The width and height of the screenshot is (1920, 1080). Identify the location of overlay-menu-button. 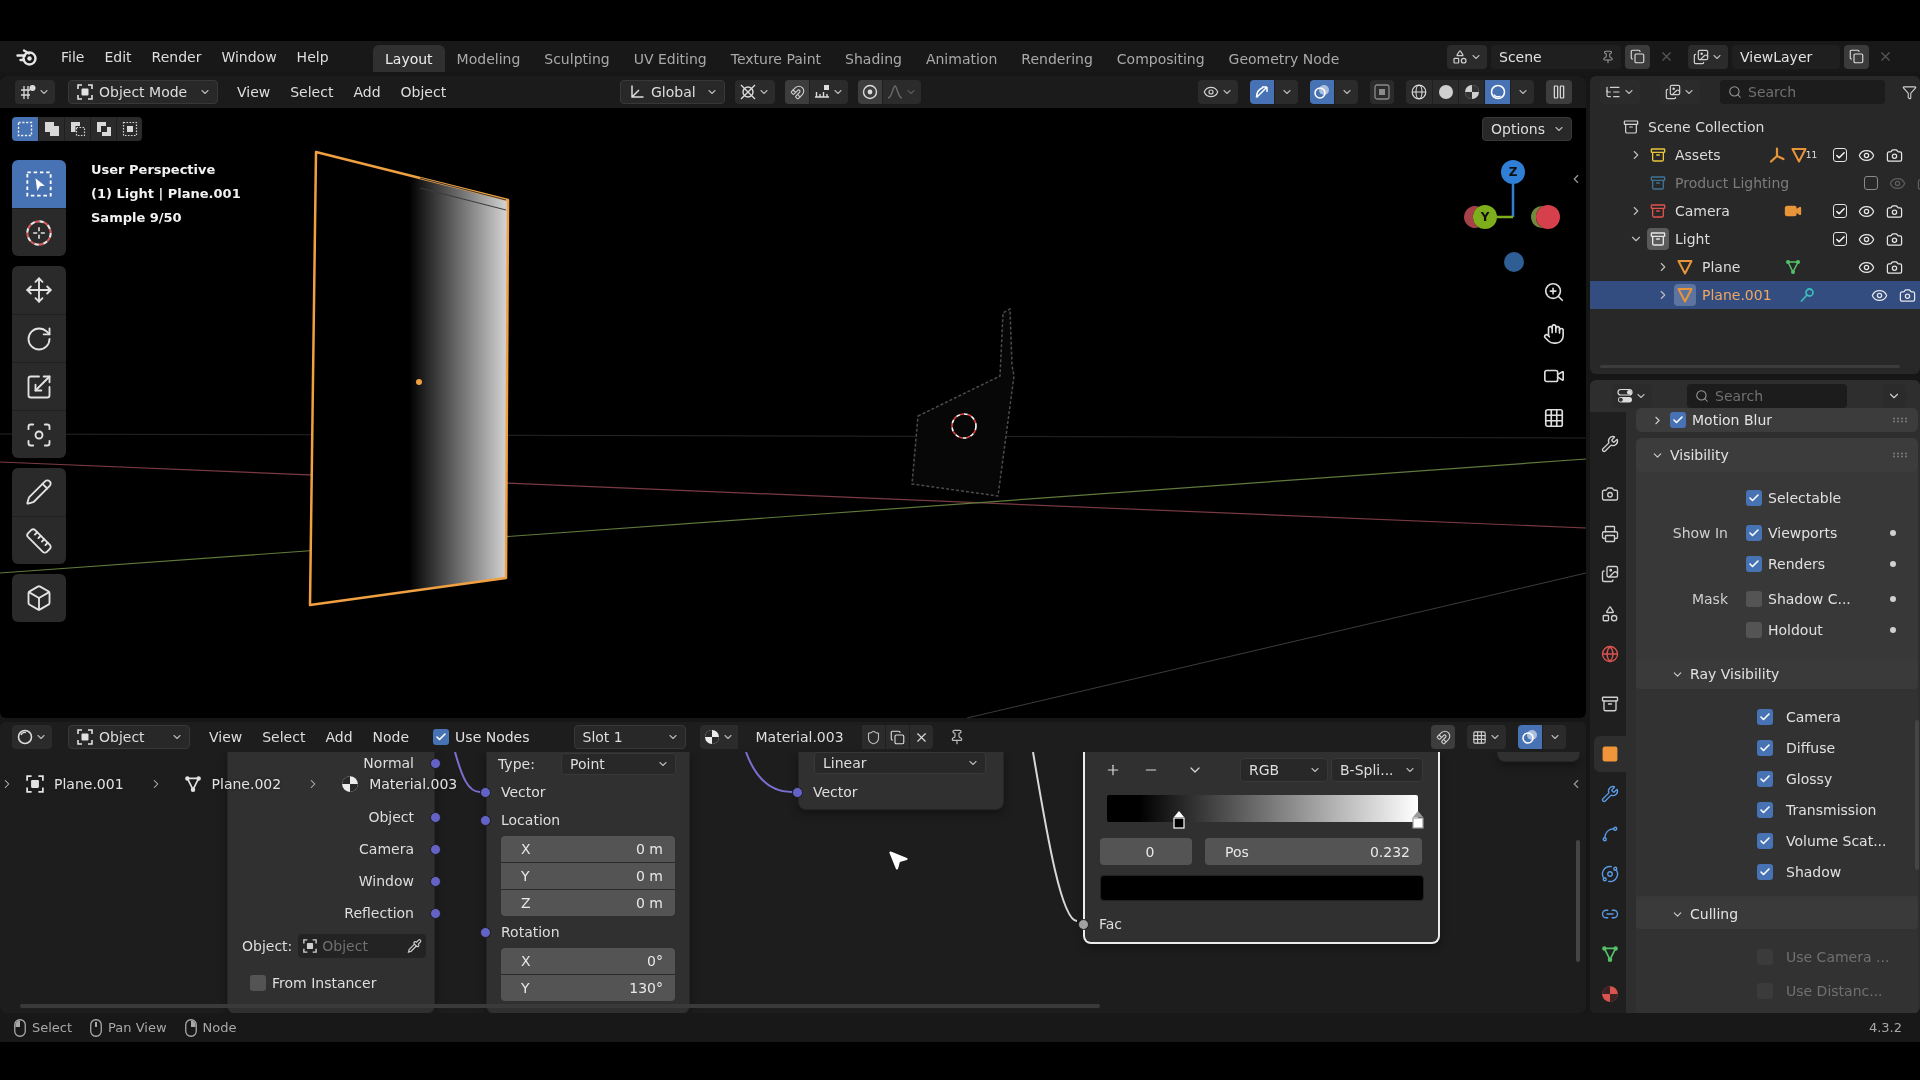
(1346, 92).